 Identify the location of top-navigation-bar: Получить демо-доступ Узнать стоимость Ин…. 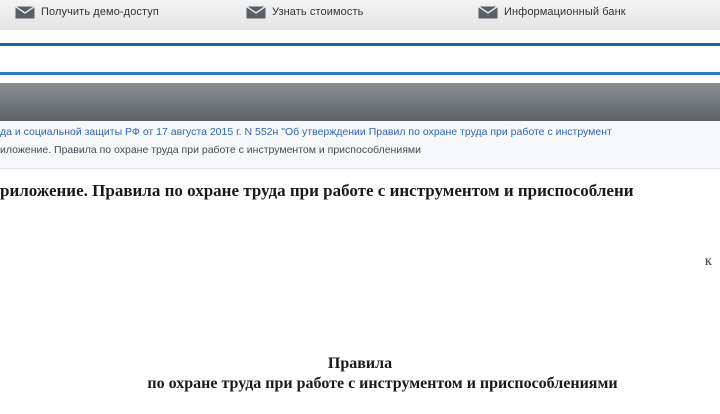
(360, 15).